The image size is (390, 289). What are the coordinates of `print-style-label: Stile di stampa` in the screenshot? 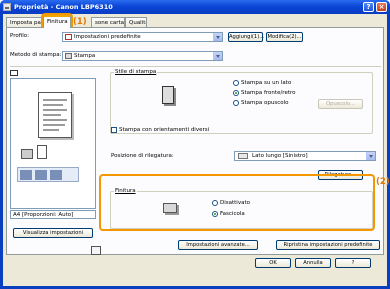 It's located at (136, 72).